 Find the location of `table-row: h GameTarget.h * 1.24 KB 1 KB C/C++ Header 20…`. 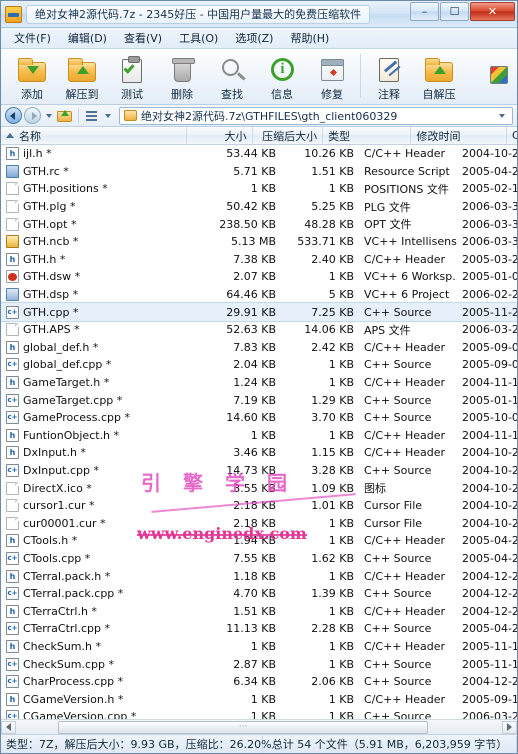

table-row: h GameTarget.h * 1.24 KB 1 KB C/C++ Header 20… is located at coordinates (259, 383).